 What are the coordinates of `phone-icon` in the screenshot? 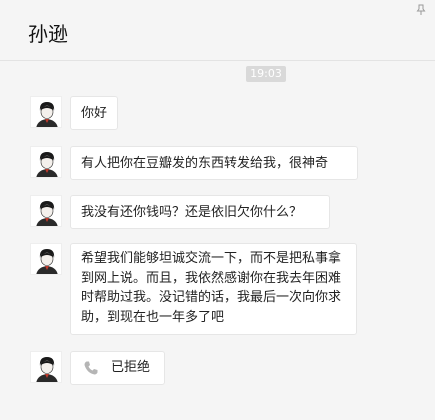 It's located at (91, 368).